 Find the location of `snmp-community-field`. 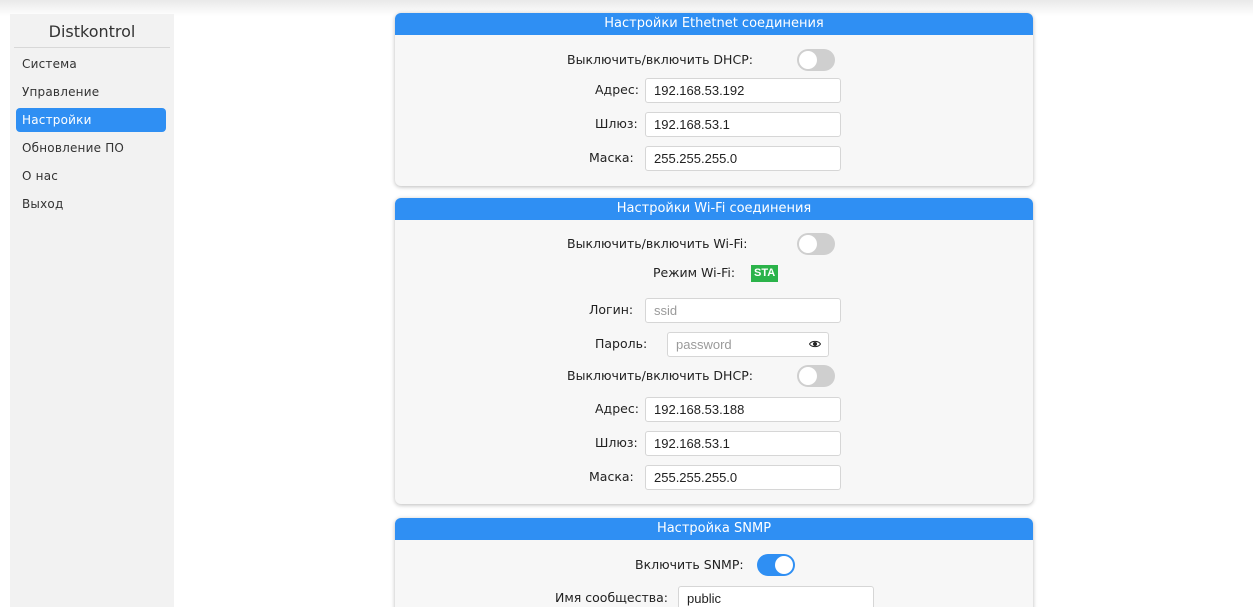

snmp-community-field is located at coordinates (776, 596).